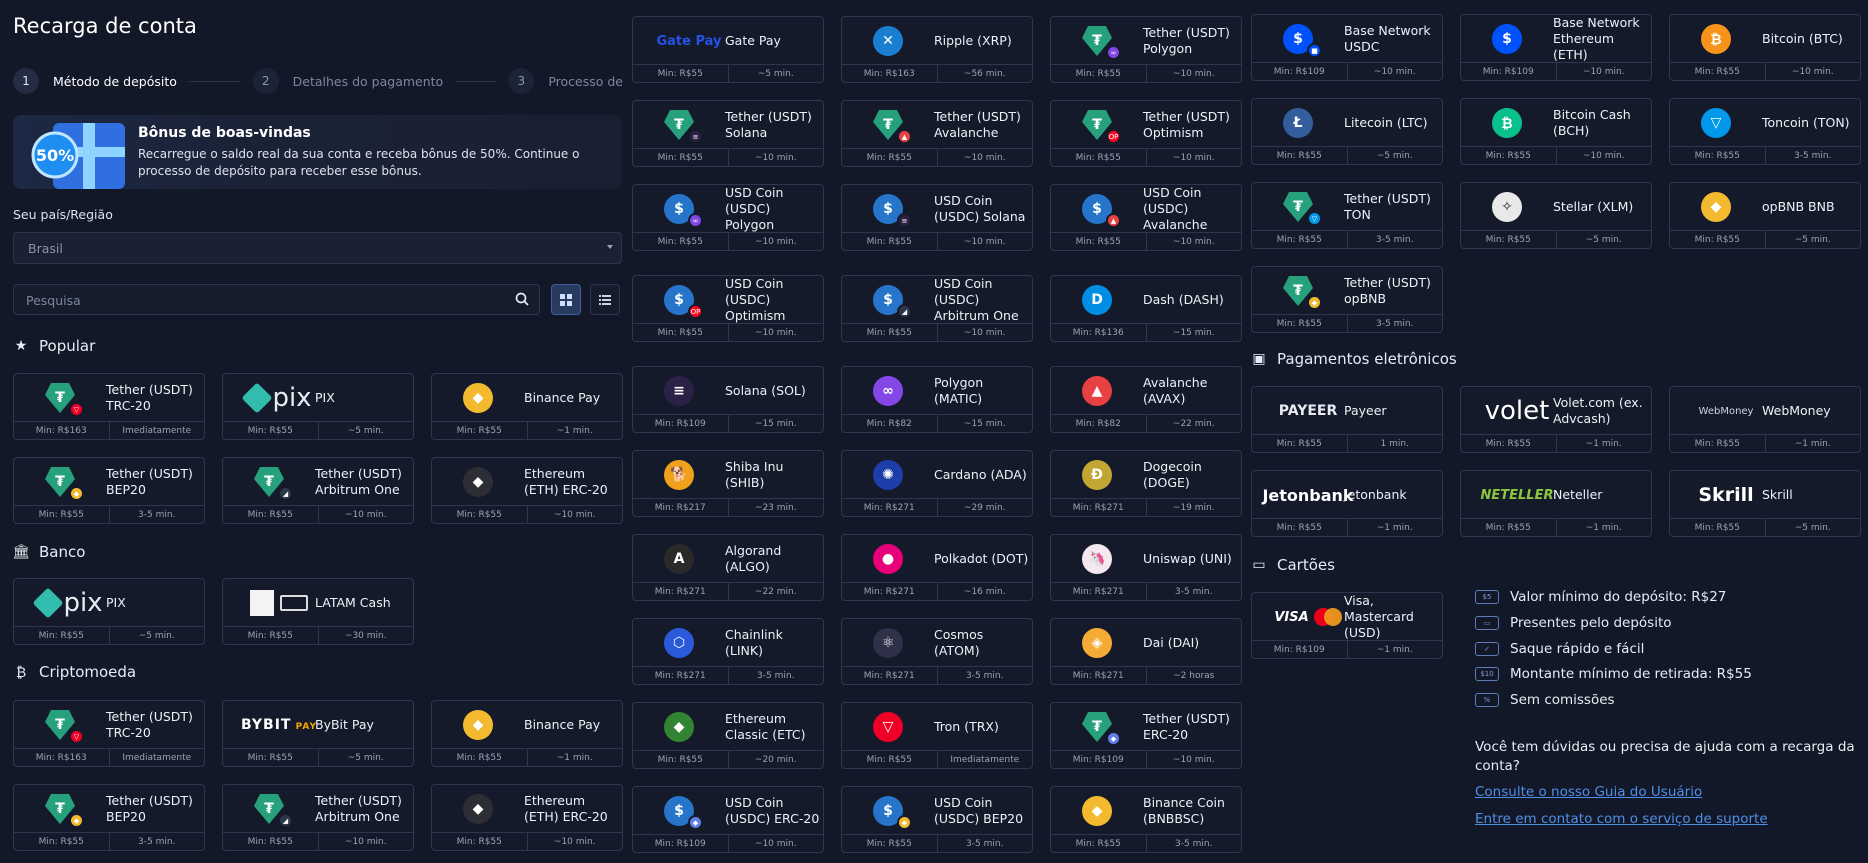 This screenshot has width=1868, height=863. I want to click on payment-method-card: BYBIT PAY ByBit Pay Min: R$55 ~5 min., so click(318, 733).